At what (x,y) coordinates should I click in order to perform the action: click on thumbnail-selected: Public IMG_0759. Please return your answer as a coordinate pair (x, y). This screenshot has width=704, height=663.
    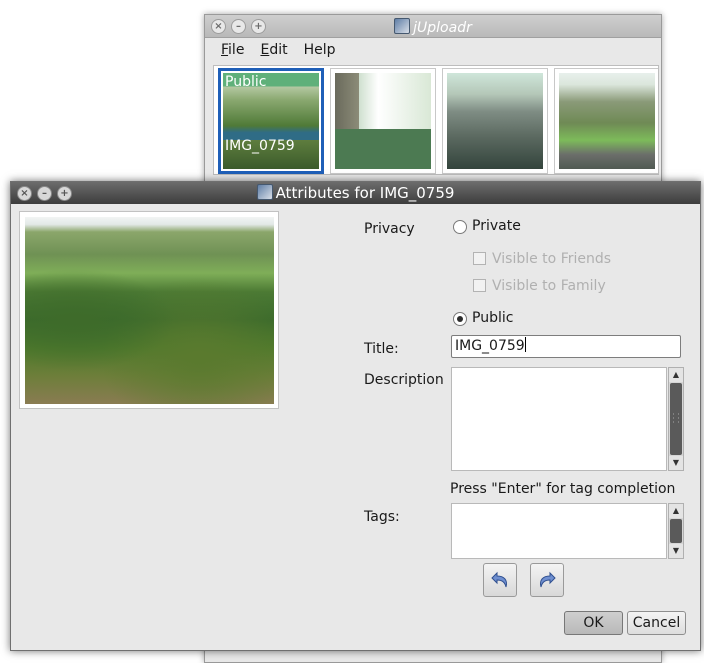
    Looking at the image, I should click on (271, 121).